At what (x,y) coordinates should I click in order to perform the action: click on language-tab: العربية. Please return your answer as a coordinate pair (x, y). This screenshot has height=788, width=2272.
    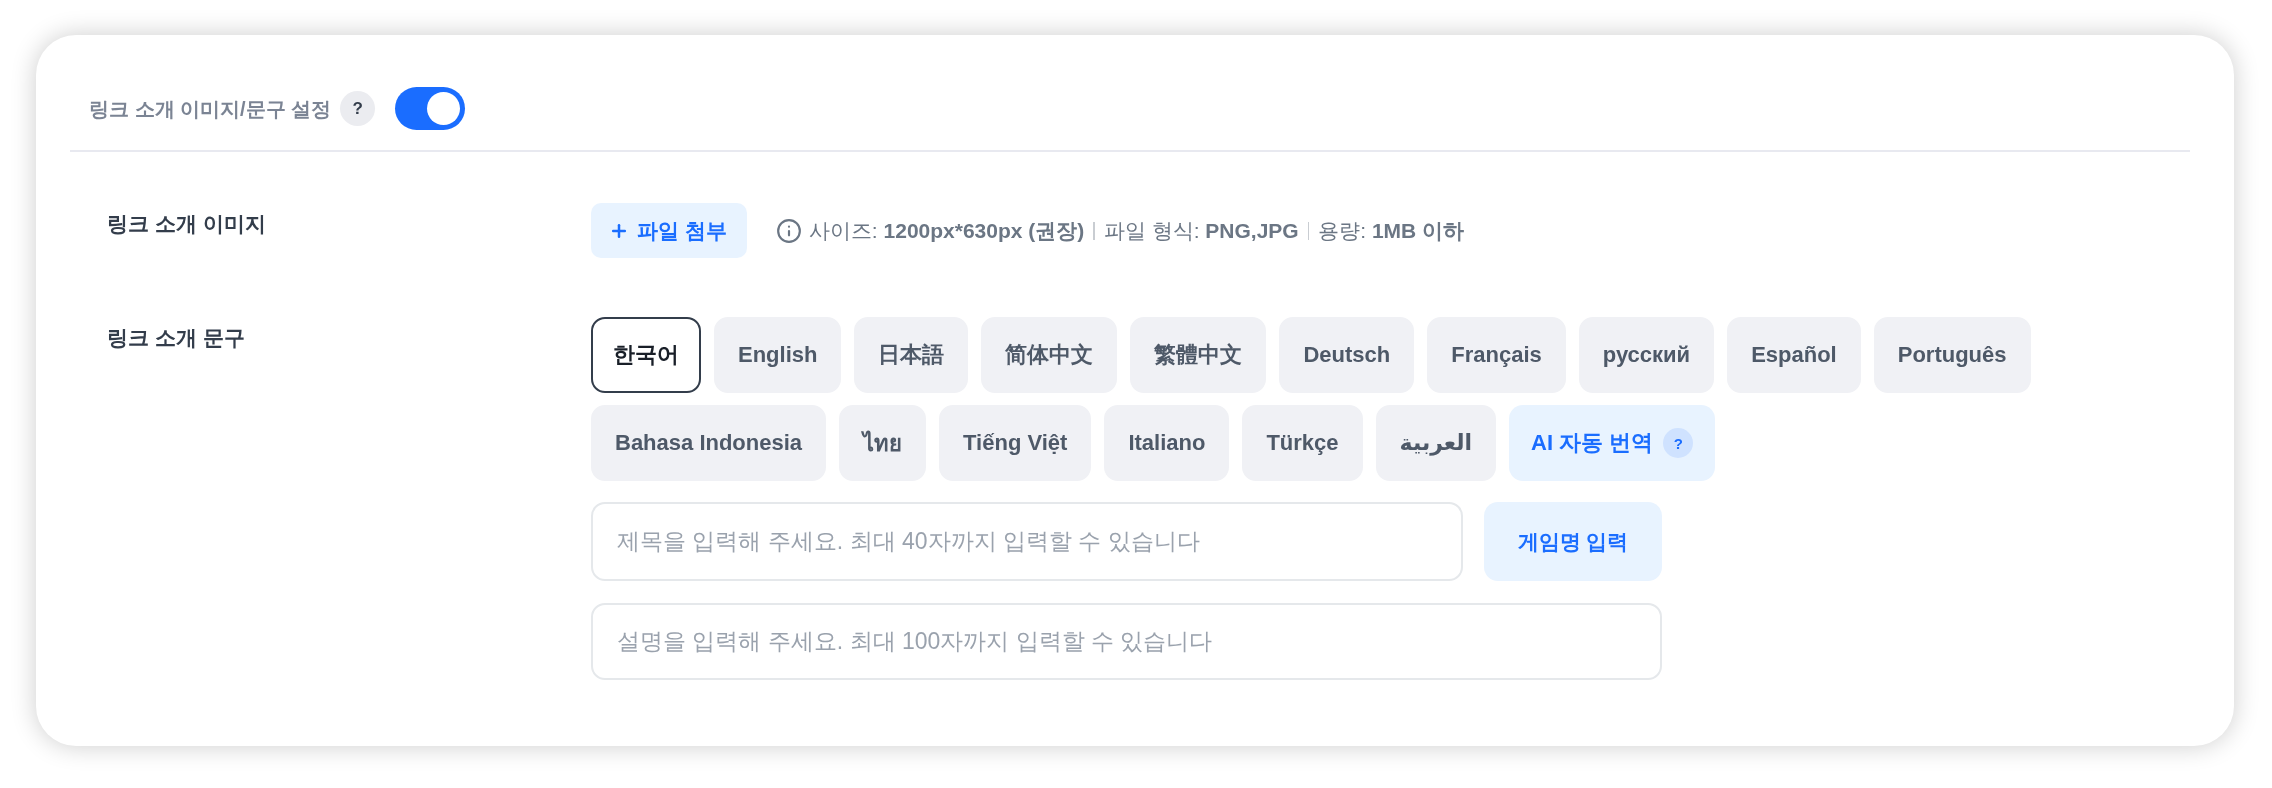
    Looking at the image, I should click on (1436, 443).